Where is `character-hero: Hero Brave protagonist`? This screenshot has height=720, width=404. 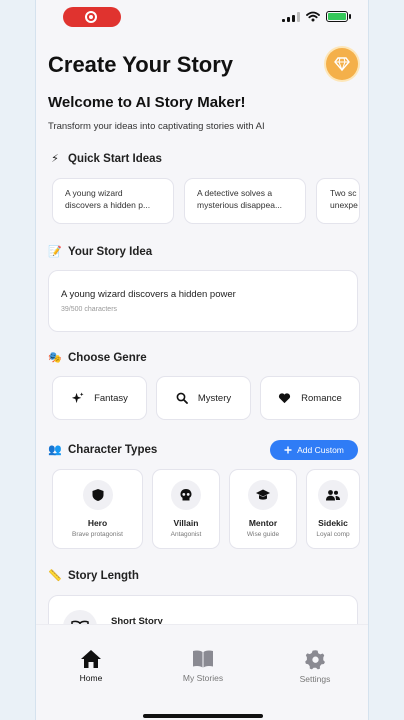 character-hero: Hero Brave protagonist is located at coordinates (97, 509).